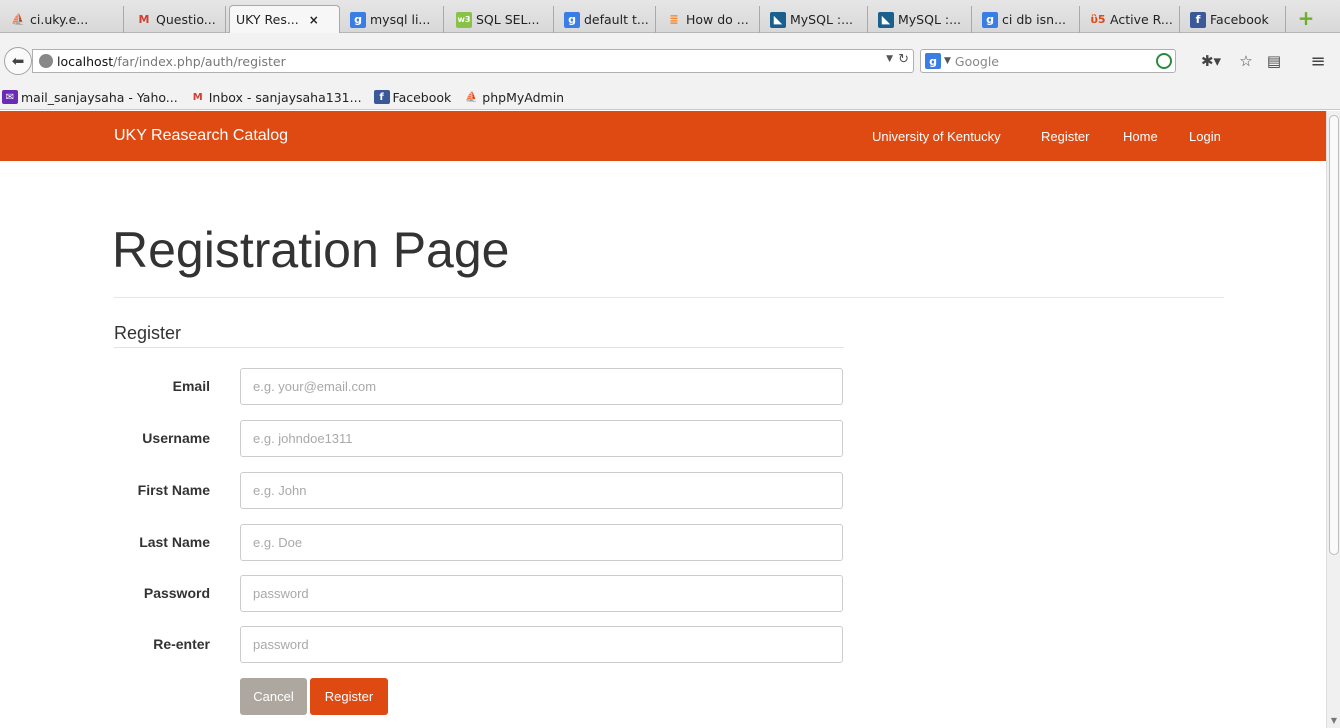 This screenshot has height=728, width=1340. What do you see at coordinates (1098, 19) in the screenshot?
I see `codeigniter-icon: ὒ5` at bounding box center [1098, 19].